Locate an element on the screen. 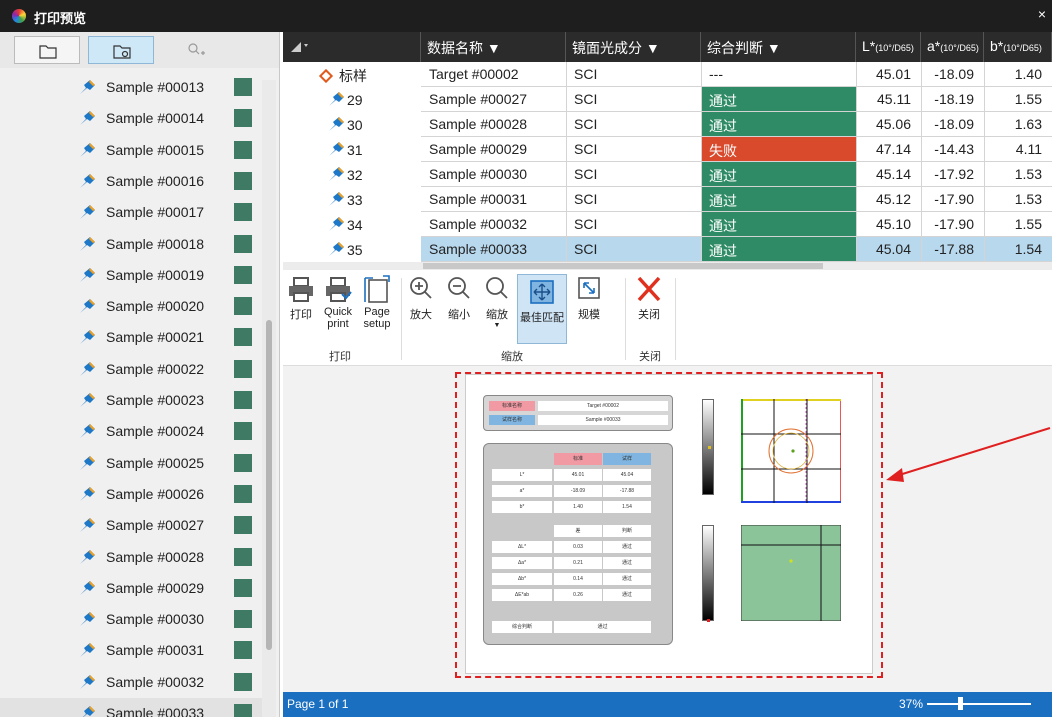  sidebar-item-sample: Sample #00031 is located at coordinates (131, 650).